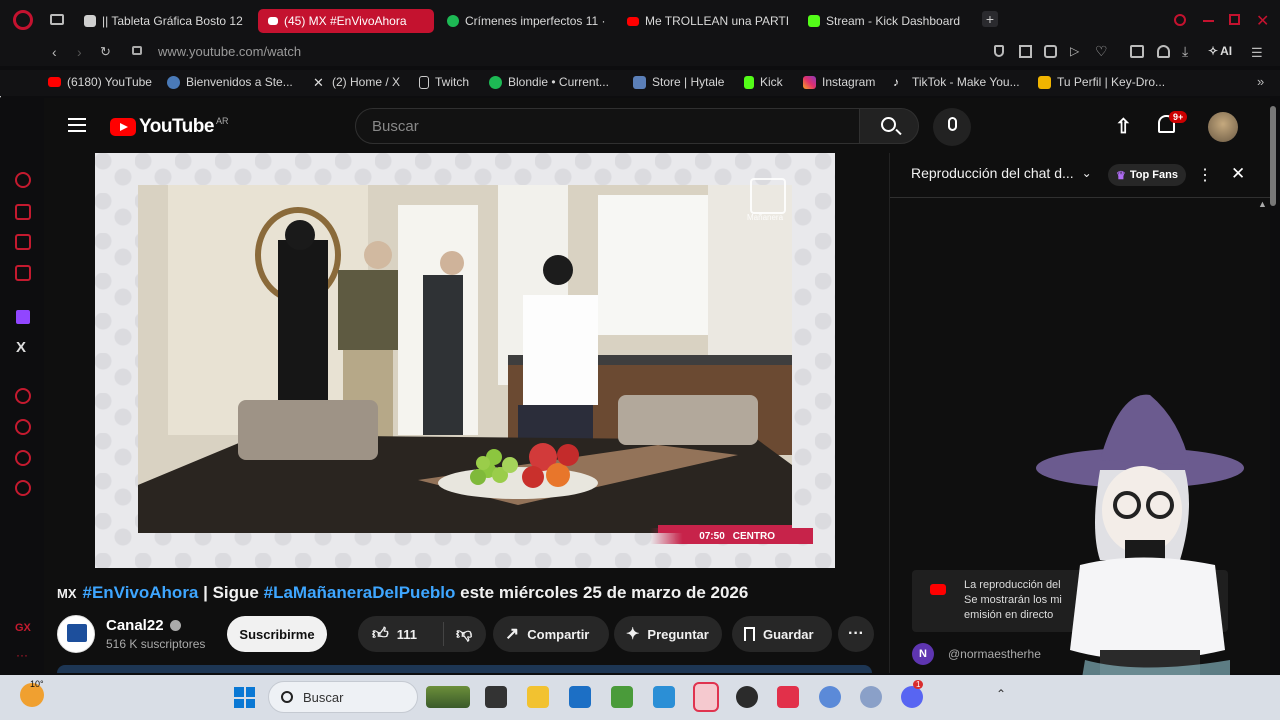  Describe the element at coordinates (747, 697) in the screenshot. I see `obs-icon` at that location.